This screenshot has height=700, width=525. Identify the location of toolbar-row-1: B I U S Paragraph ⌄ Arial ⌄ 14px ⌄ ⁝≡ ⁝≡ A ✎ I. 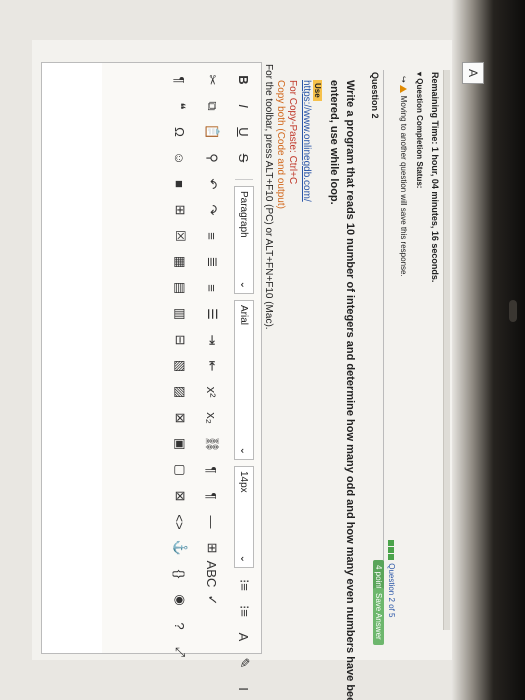
(244, 384).